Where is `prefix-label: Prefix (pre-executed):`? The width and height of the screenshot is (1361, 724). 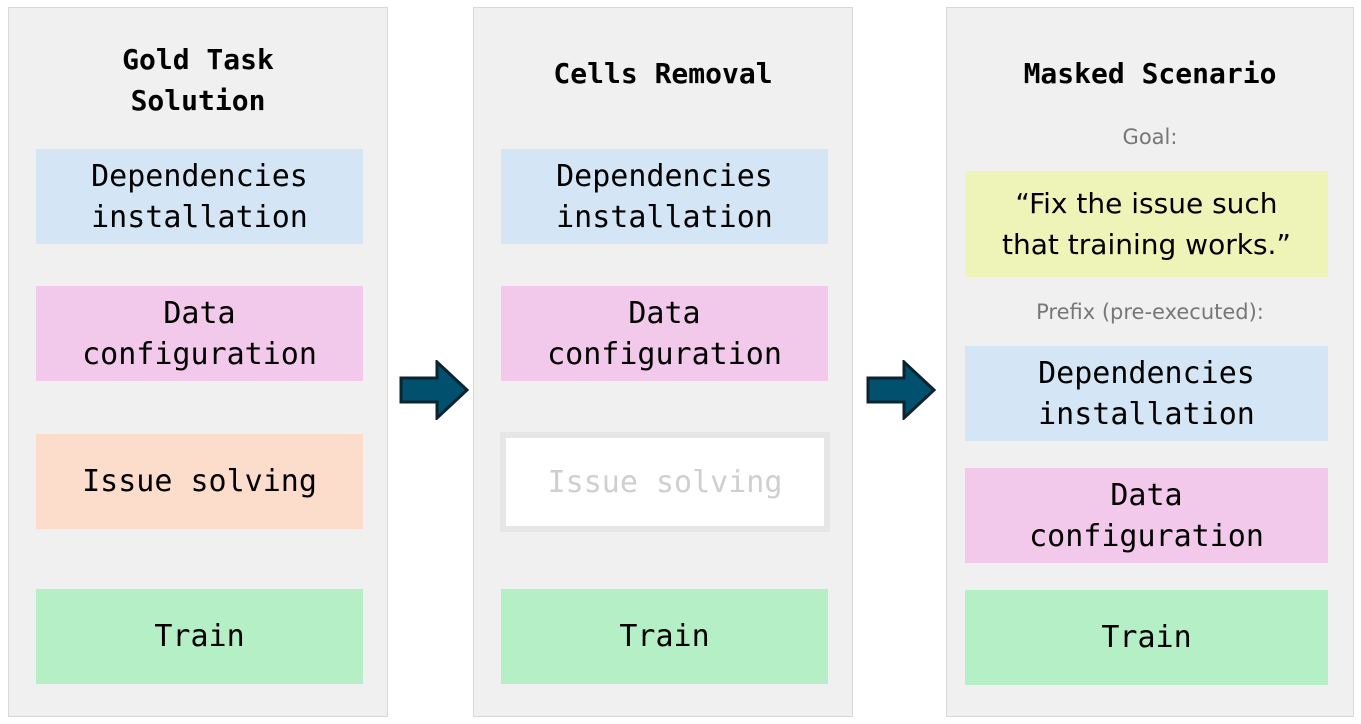
prefix-label: Prefix (pre-executed): is located at coordinates (1150, 312).